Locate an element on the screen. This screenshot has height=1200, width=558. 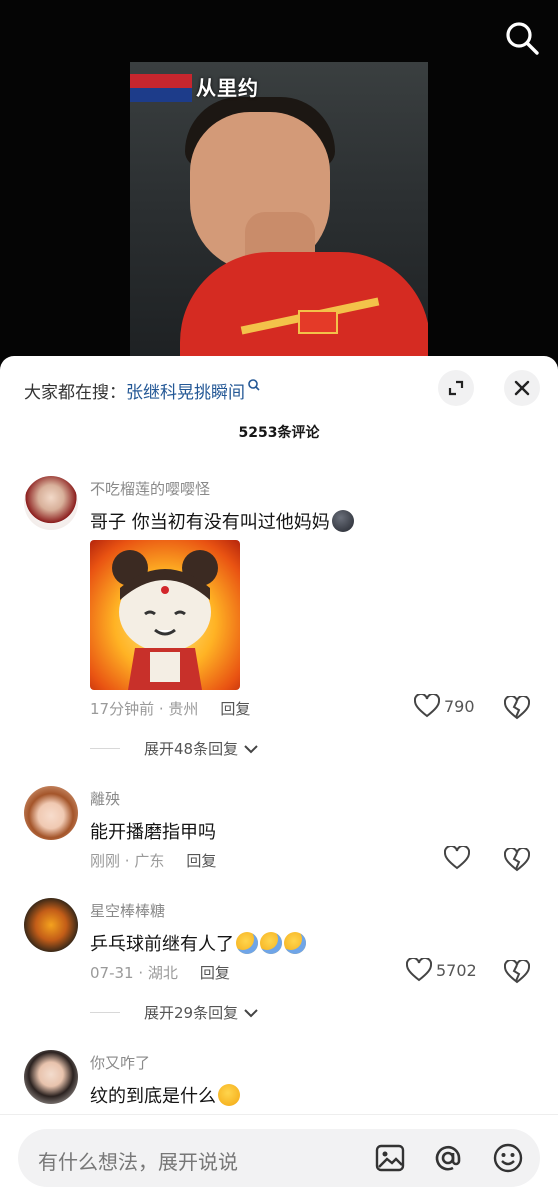
comment-text-content: 哥子 你当初有没有叫过他妈妈 is located at coordinates (210, 522).